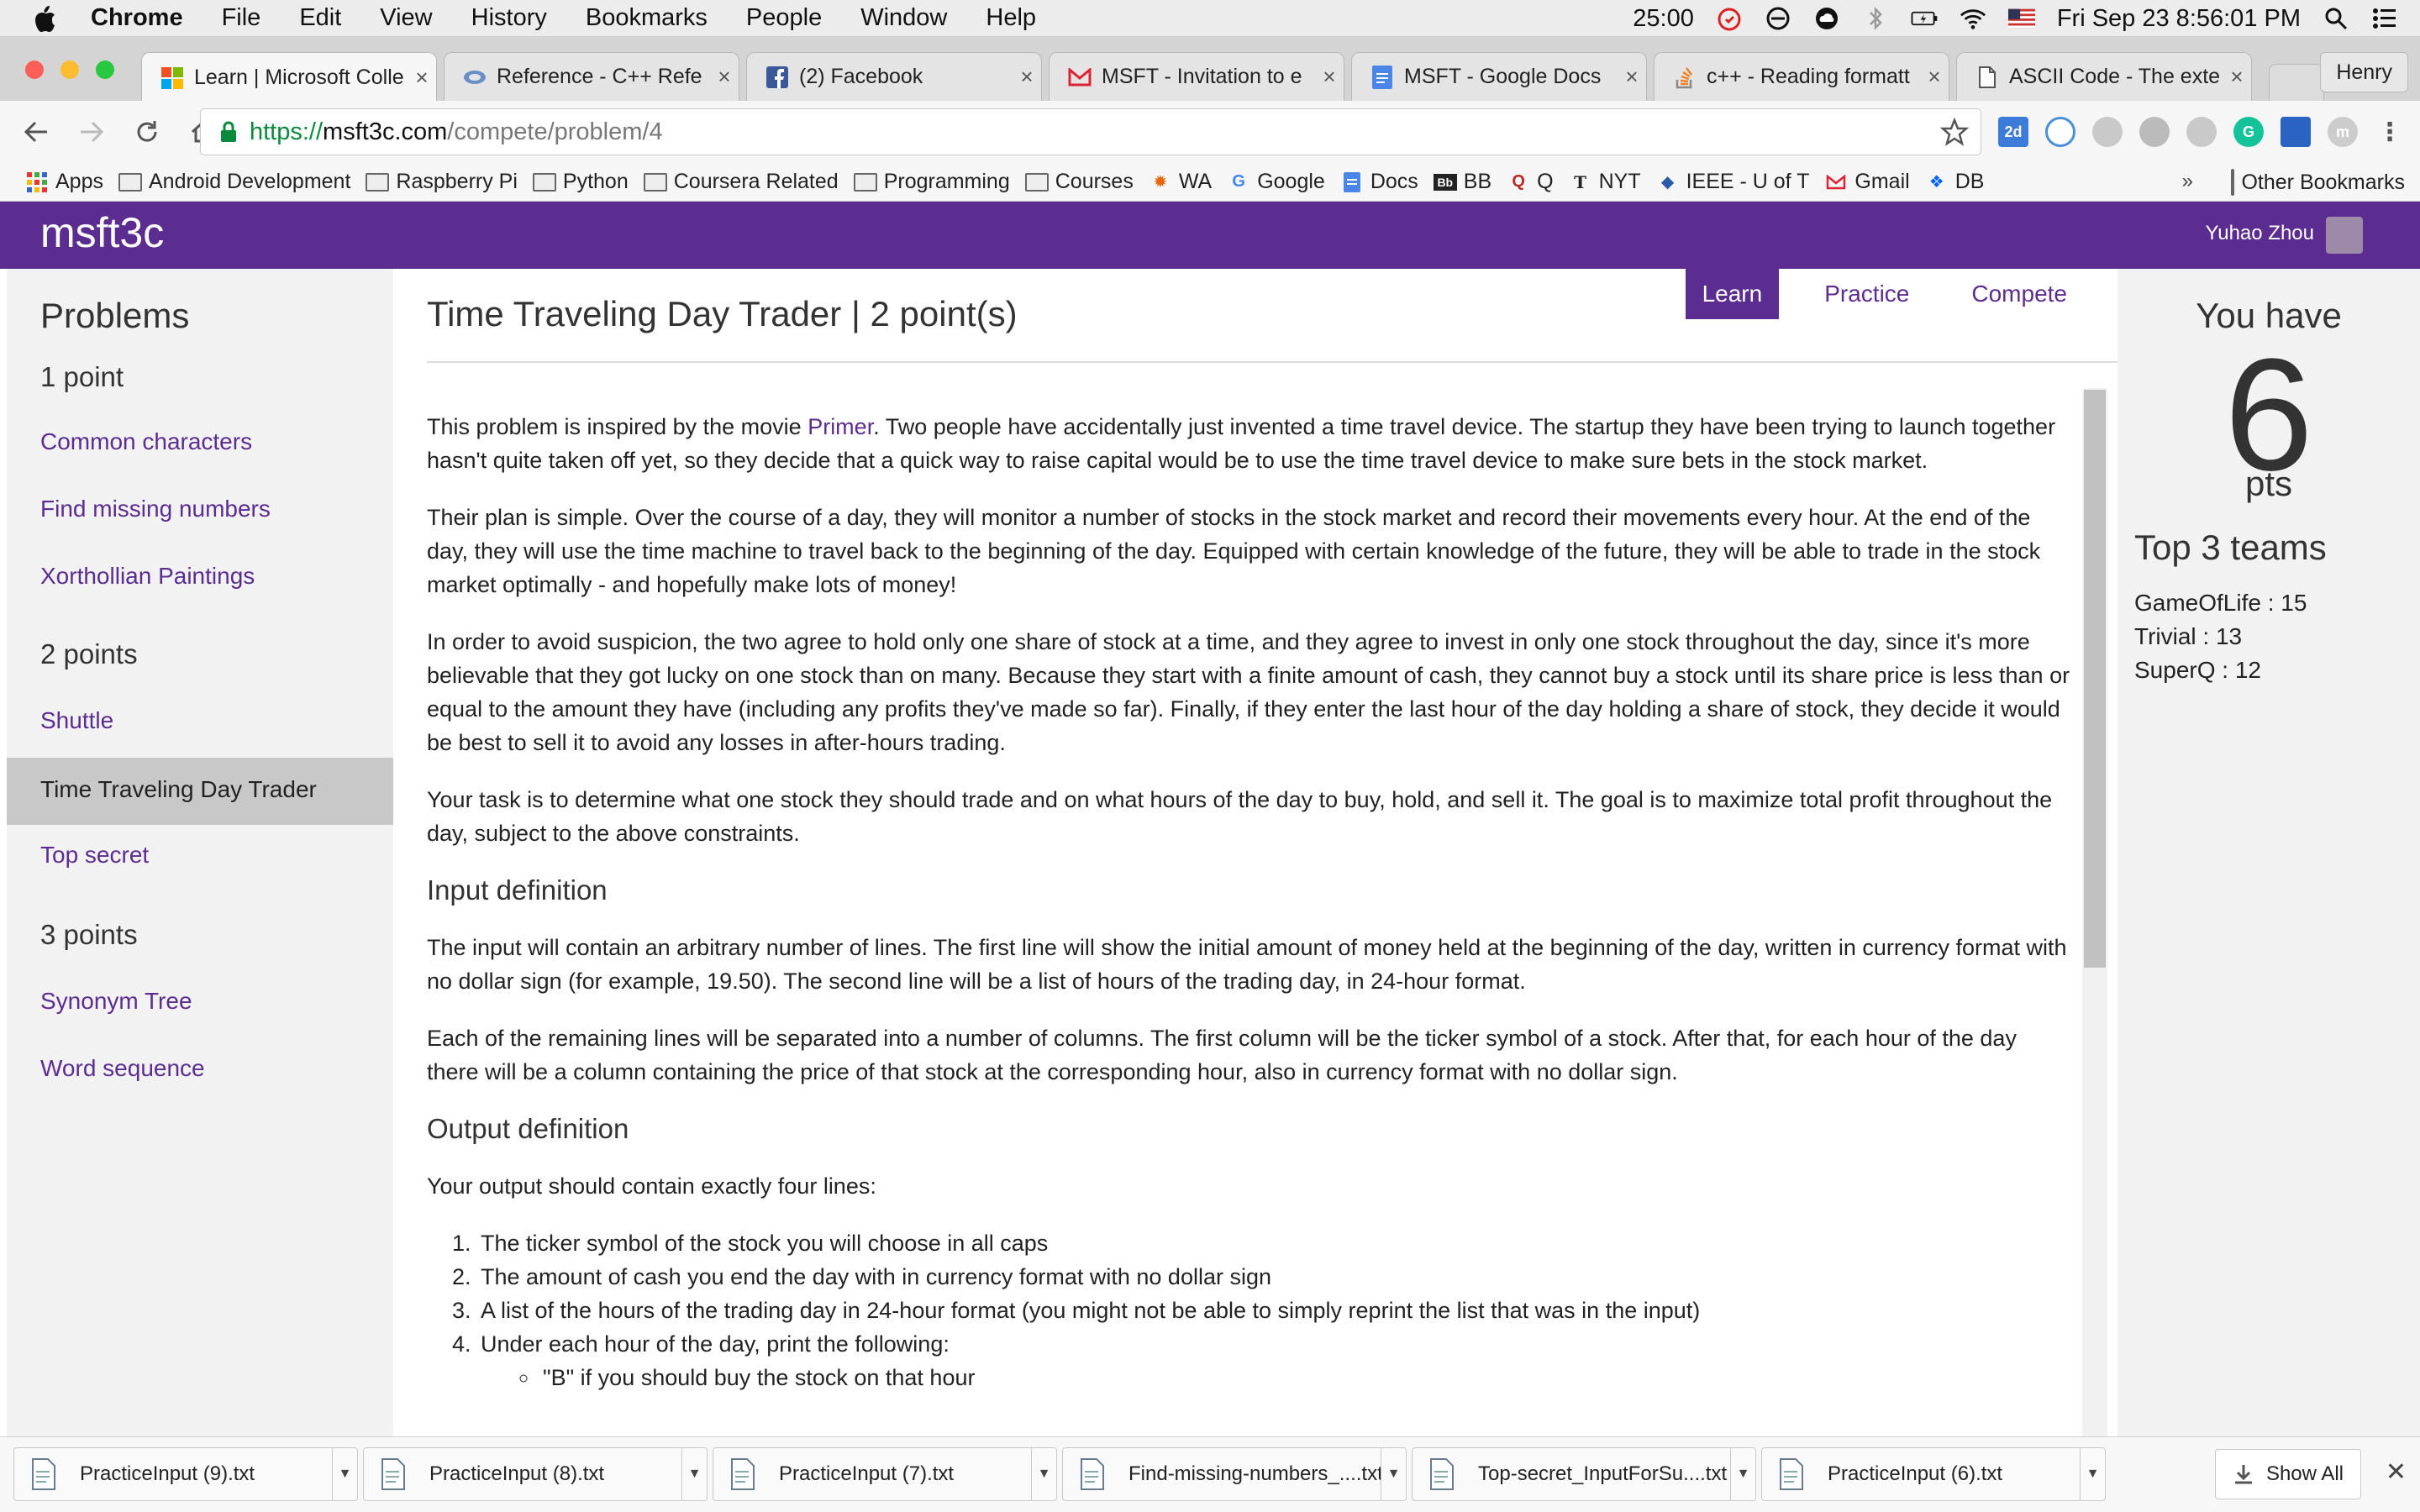  I want to click on user-name: Yuhao Zhou, so click(2260, 233).